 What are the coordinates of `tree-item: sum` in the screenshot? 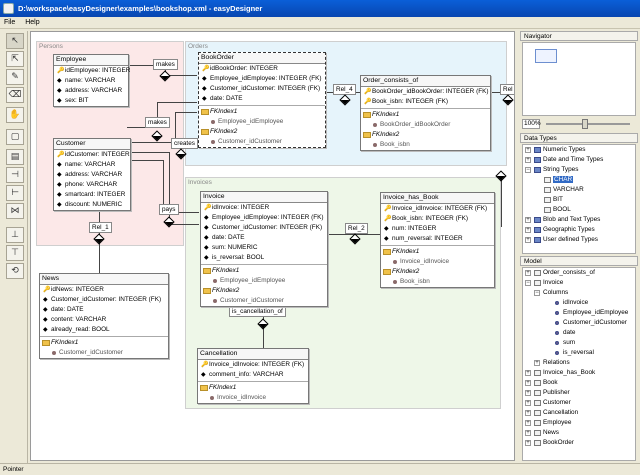 It's located at (579, 343).